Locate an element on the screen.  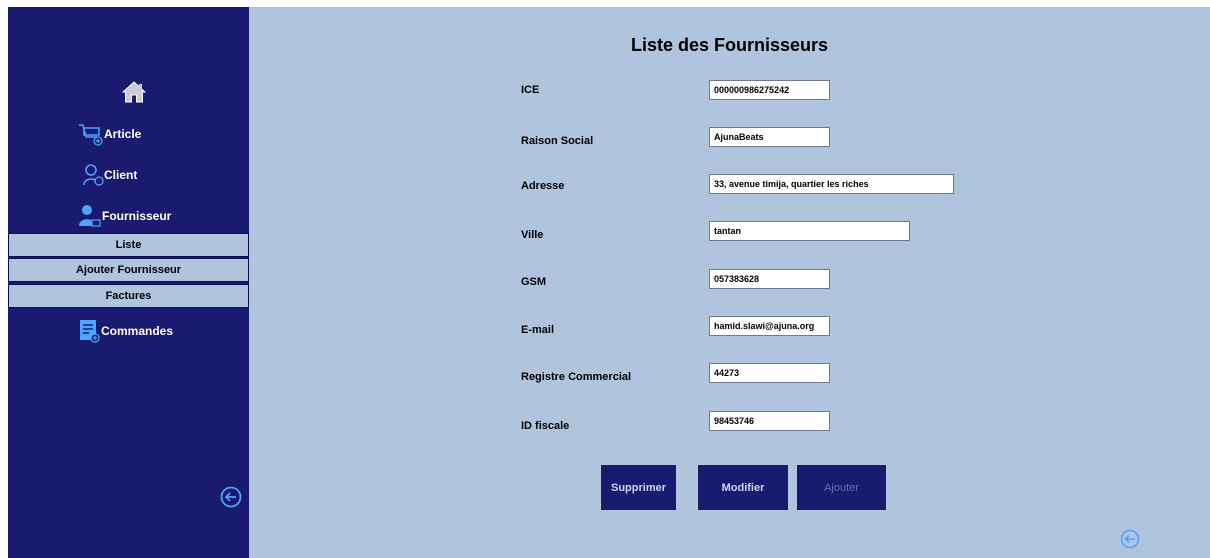
document-add-icon is located at coordinates (90, 331).